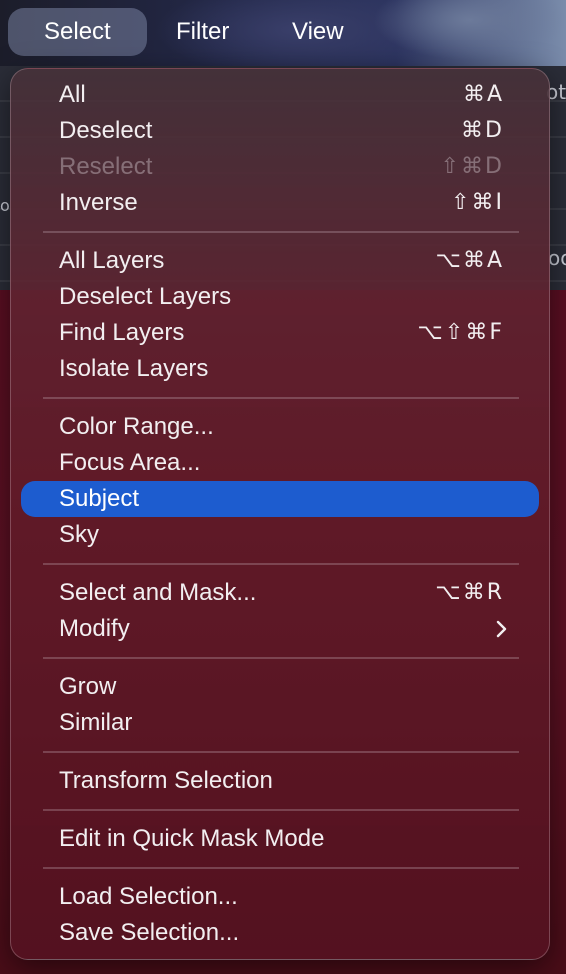  What do you see at coordinates (106, 166) in the screenshot?
I see `menu-item-label: Reselect` at bounding box center [106, 166].